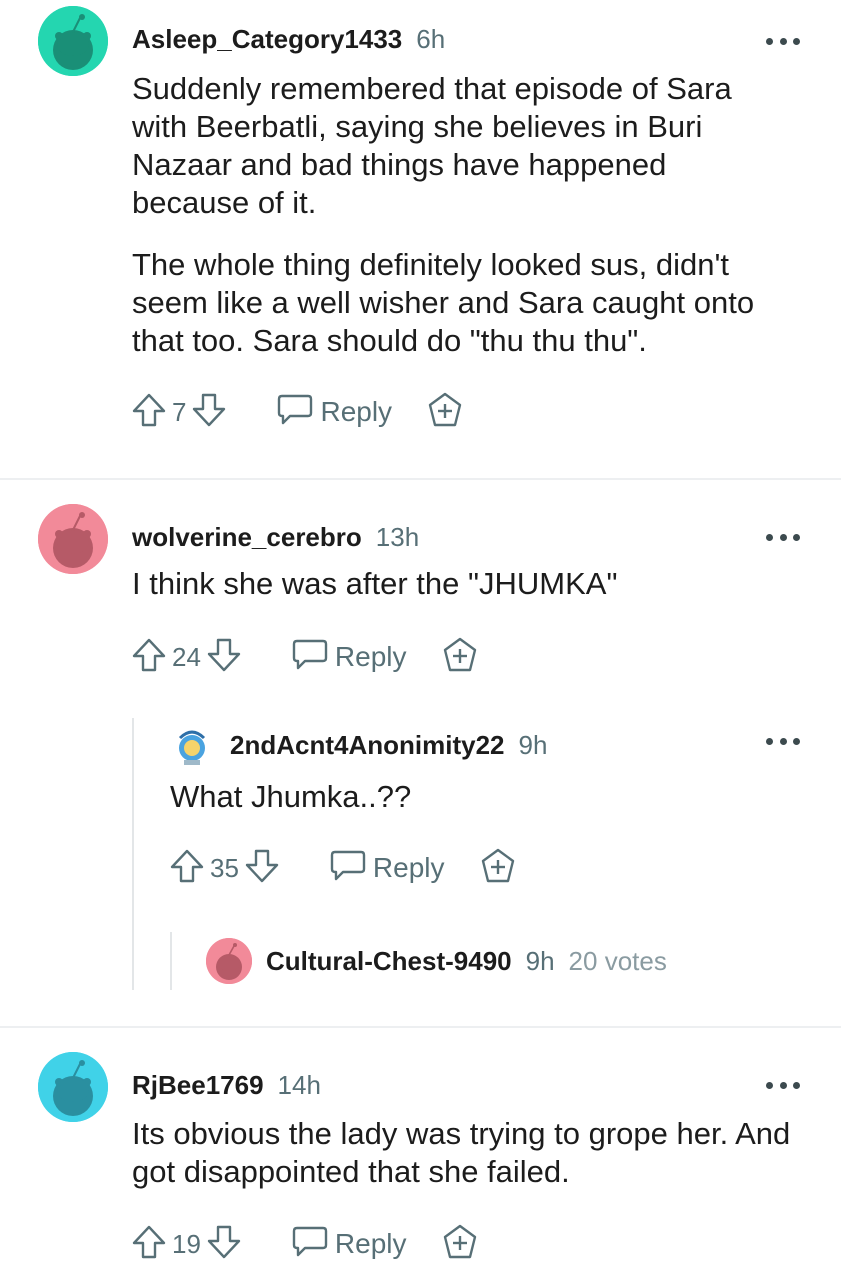 The image size is (841, 1280). What do you see at coordinates (431, 39) in the screenshot?
I see `comment-time: 6h` at bounding box center [431, 39].